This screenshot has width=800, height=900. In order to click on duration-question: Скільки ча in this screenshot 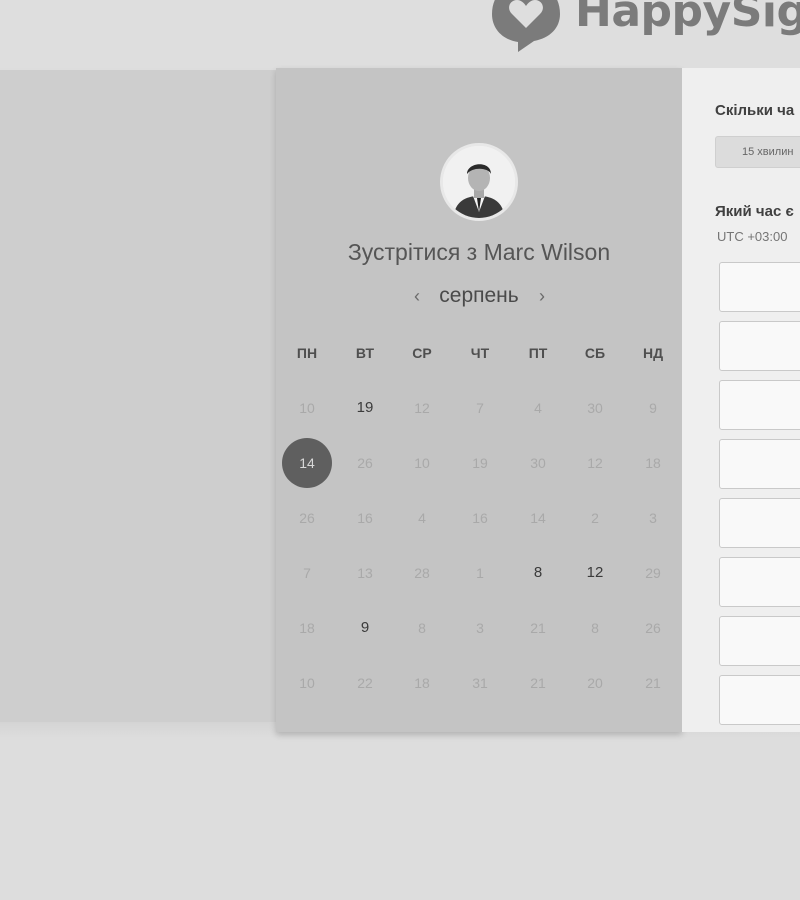, I will do `click(755, 110)`.